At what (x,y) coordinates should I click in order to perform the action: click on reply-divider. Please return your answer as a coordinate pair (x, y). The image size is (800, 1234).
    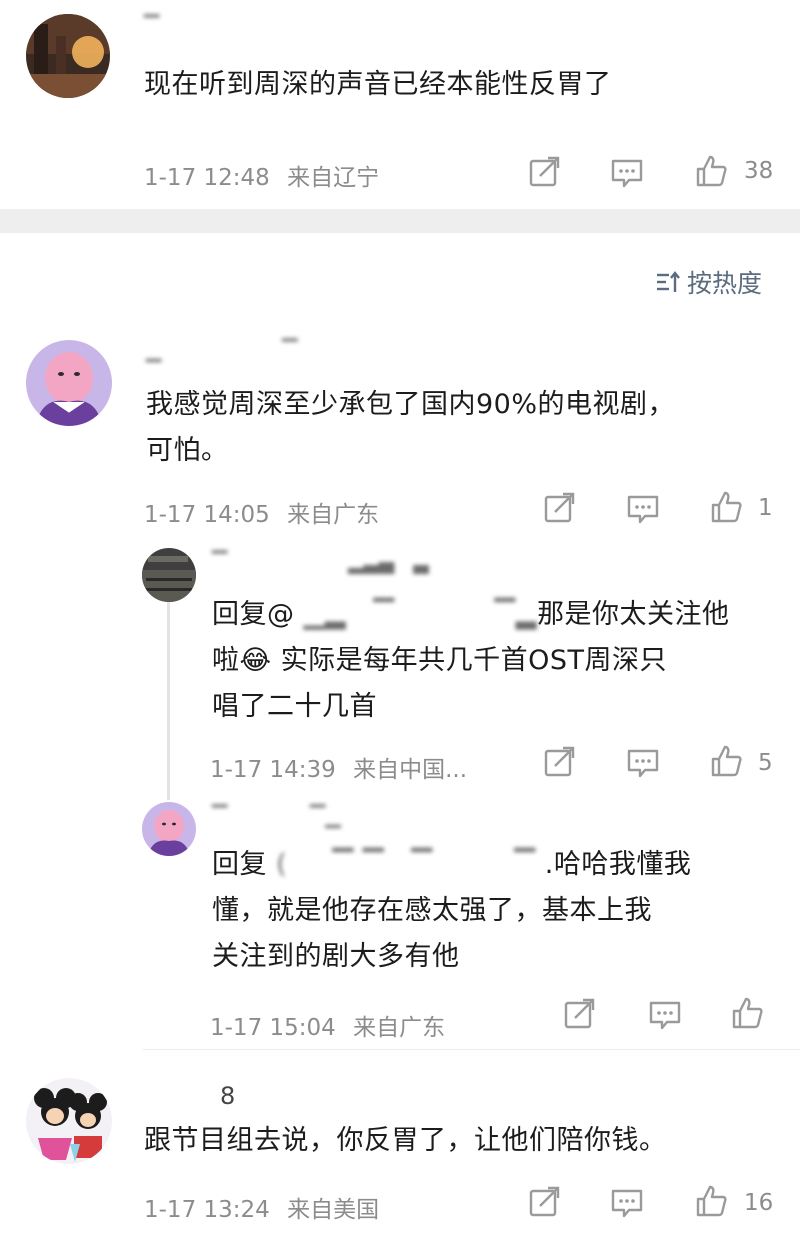
    Looking at the image, I should click on (471, 1049).